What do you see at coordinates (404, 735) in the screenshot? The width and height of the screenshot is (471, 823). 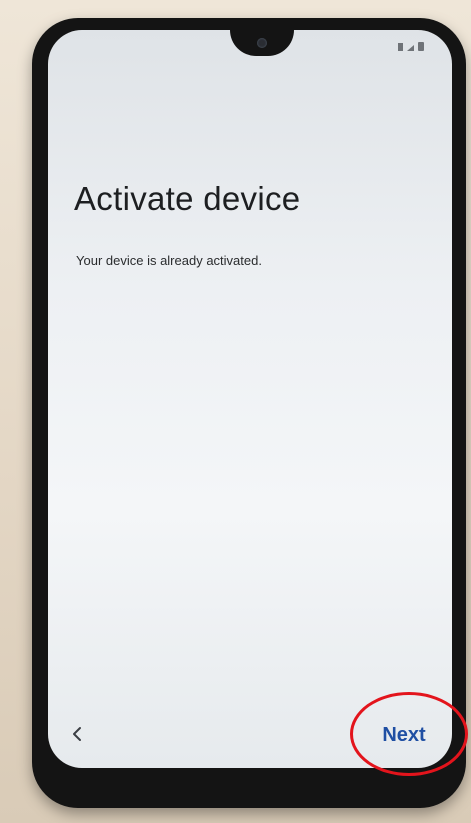 I see `next-button: Next` at bounding box center [404, 735].